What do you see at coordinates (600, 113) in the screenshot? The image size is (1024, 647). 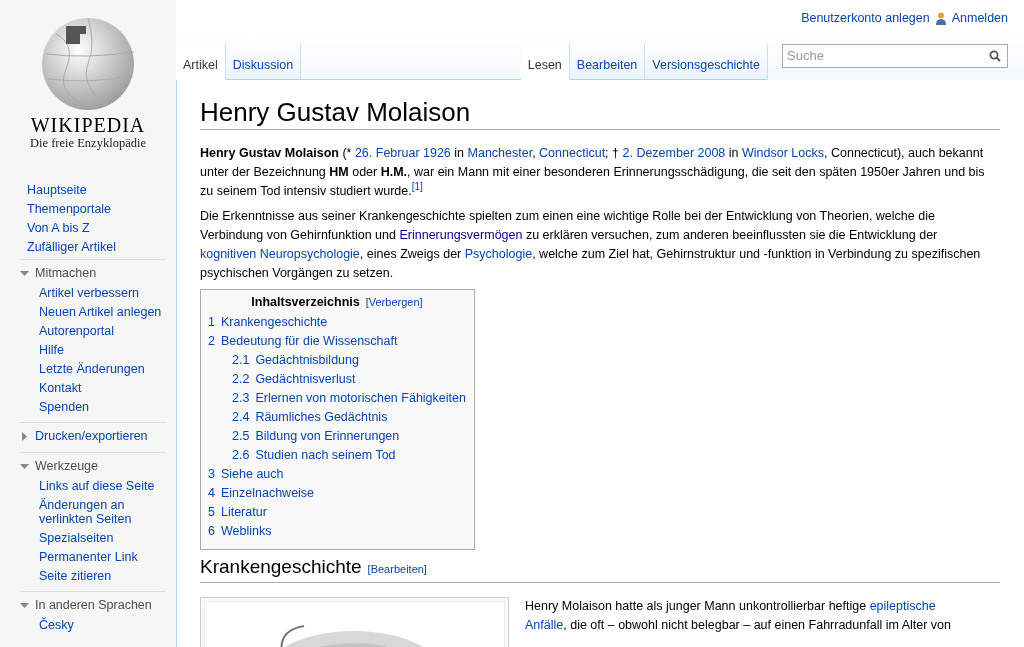 I see `page-title: Henry Gustav Molaison` at bounding box center [600, 113].